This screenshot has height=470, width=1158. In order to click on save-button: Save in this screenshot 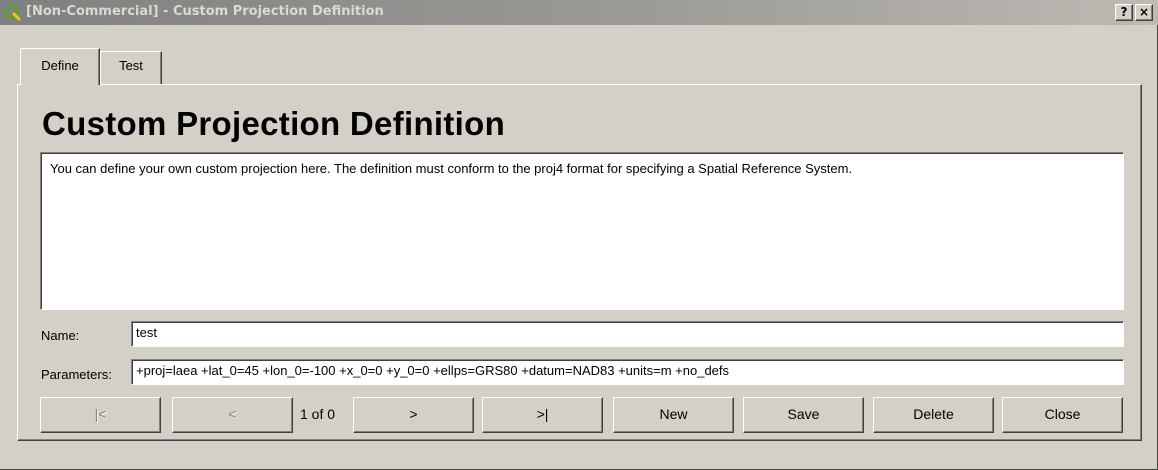, I will do `click(803, 415)`.